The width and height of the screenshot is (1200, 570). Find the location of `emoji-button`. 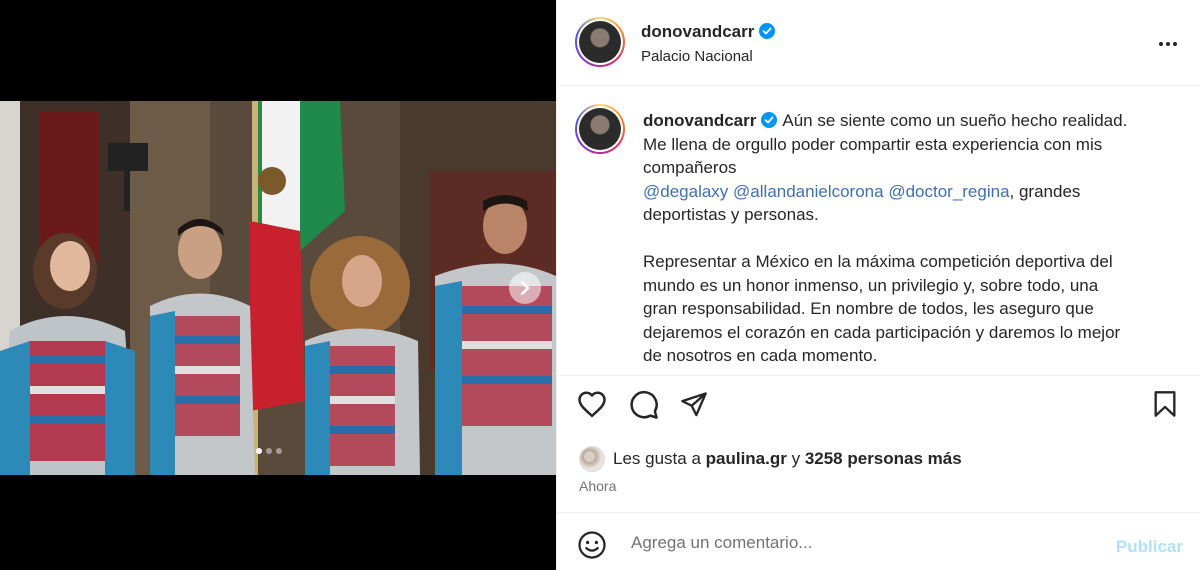

emoji-button is located at coordinates (592, 547).